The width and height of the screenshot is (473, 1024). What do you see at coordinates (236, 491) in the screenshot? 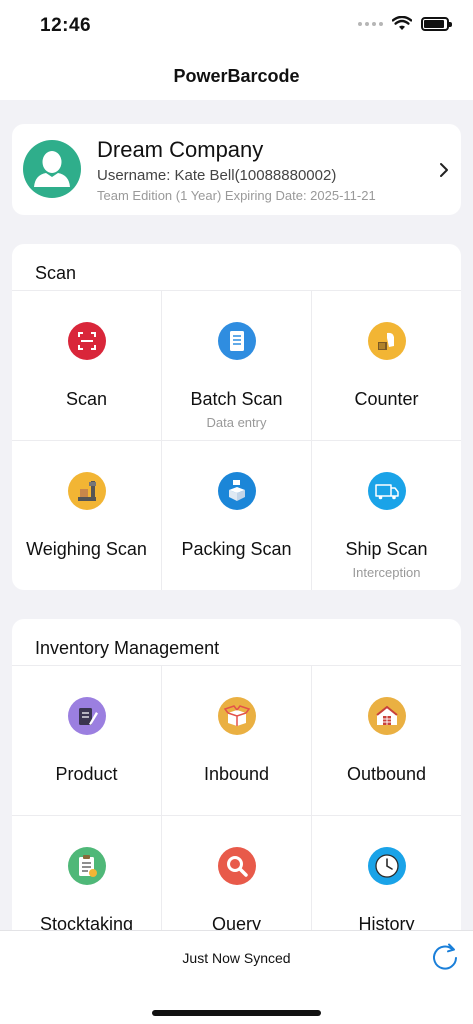
I see `box-icon` at bounding box center [236, 491].